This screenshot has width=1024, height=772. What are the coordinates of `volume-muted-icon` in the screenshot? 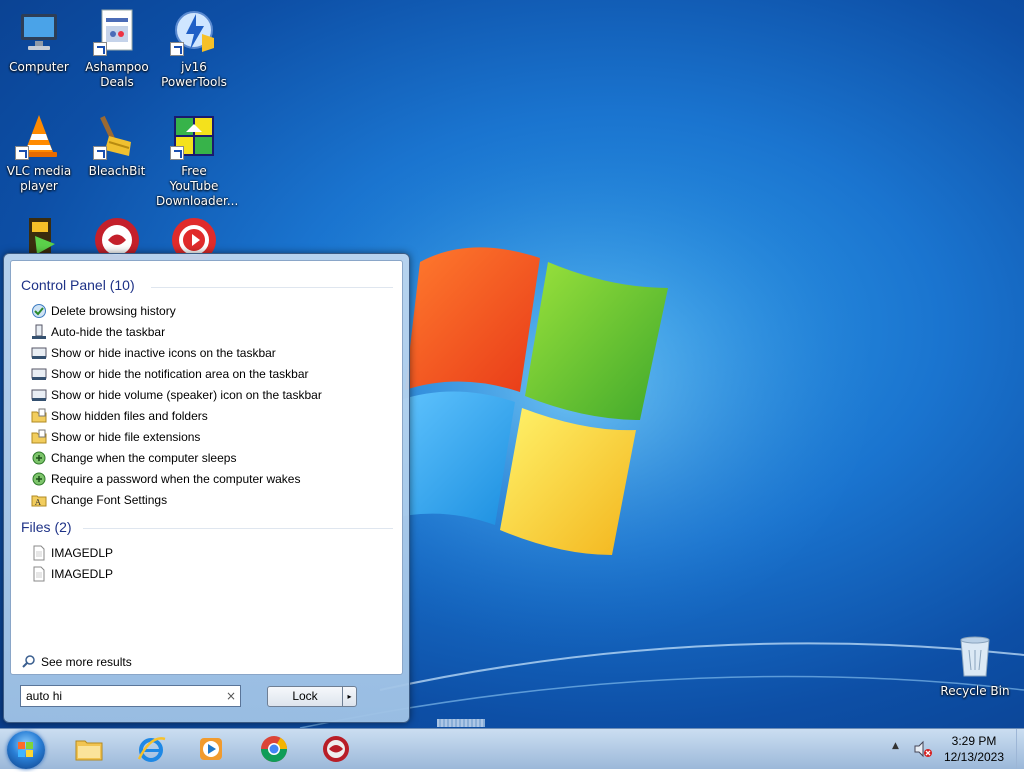 It's located at (923, 749).